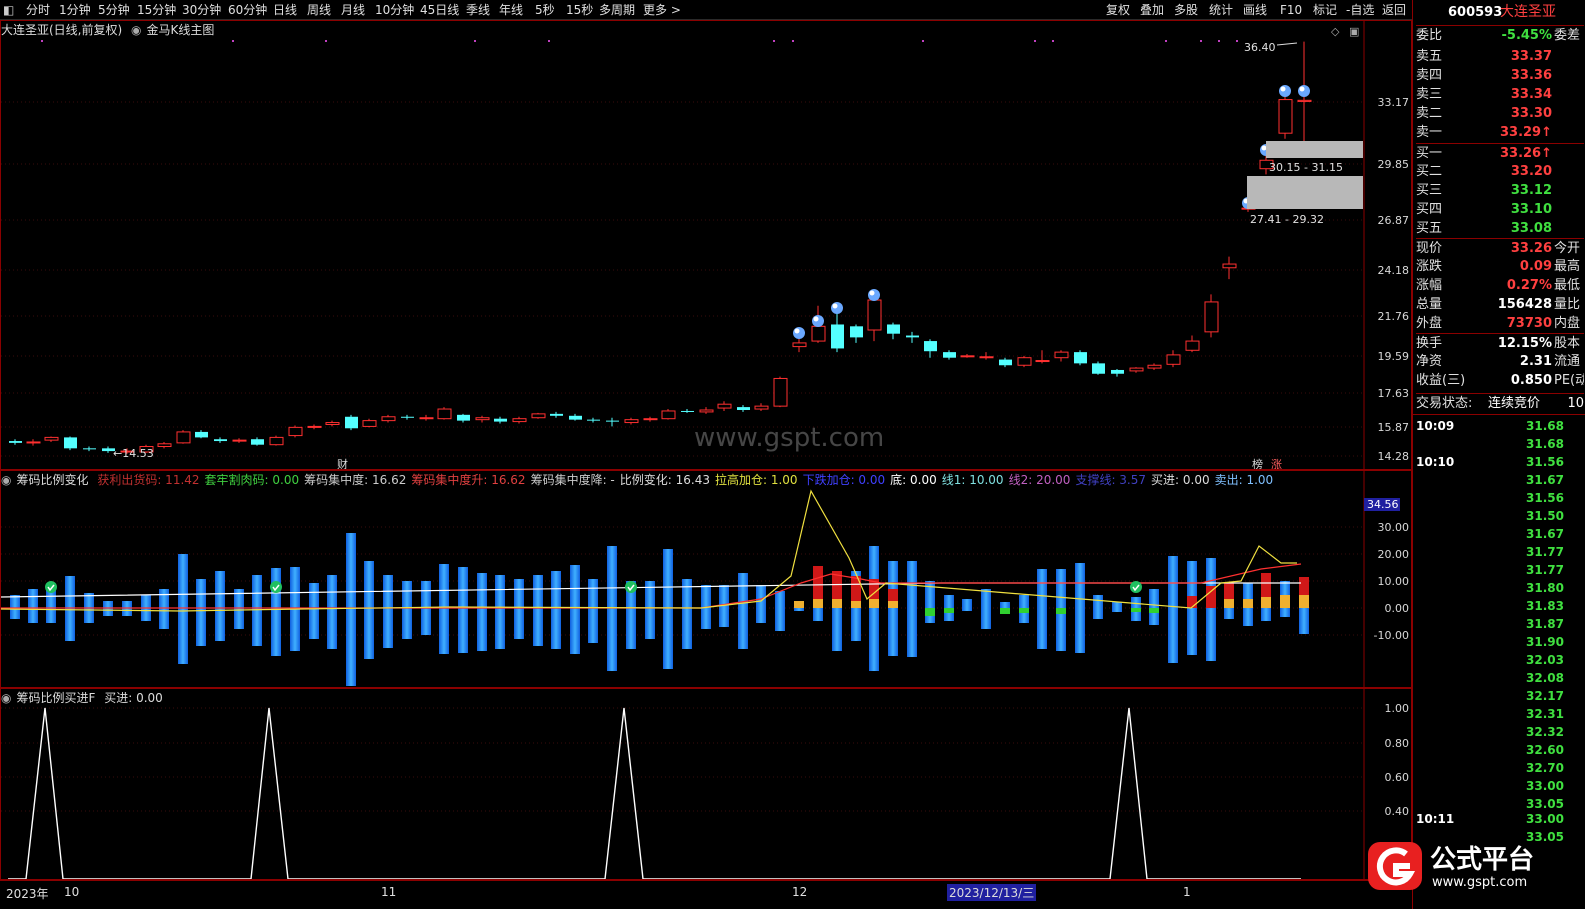 The width and height of the screenshot is (1585, 909). I want to click on stat-row-5: 换手 12.15% 股本, so click(1500, 342).